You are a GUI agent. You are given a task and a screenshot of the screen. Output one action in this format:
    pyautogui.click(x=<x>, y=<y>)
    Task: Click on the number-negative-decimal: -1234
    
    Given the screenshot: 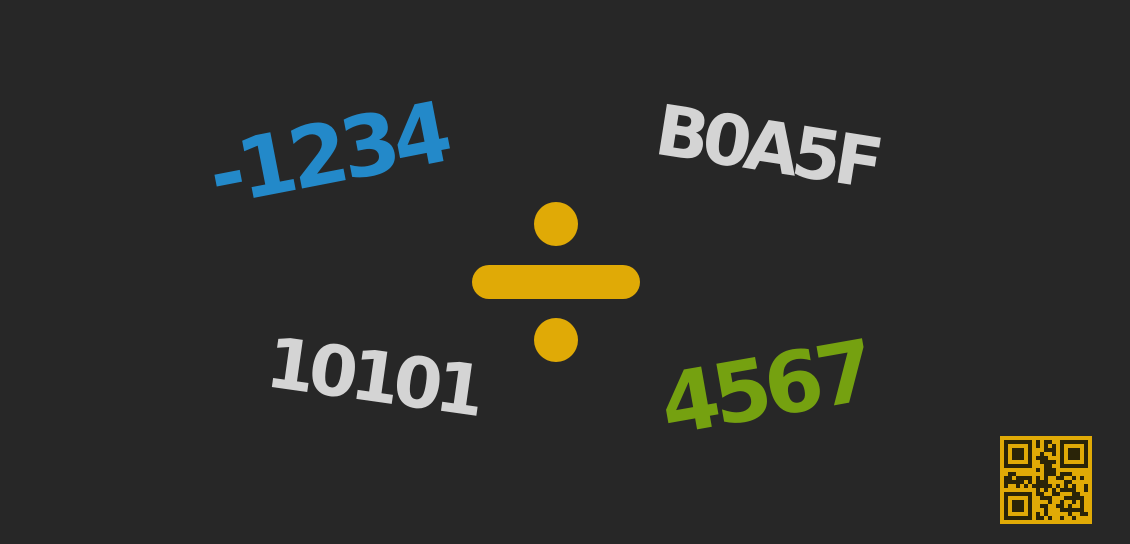 What is the action you would take?
    pyautogui.click(x=327, y=154)
    